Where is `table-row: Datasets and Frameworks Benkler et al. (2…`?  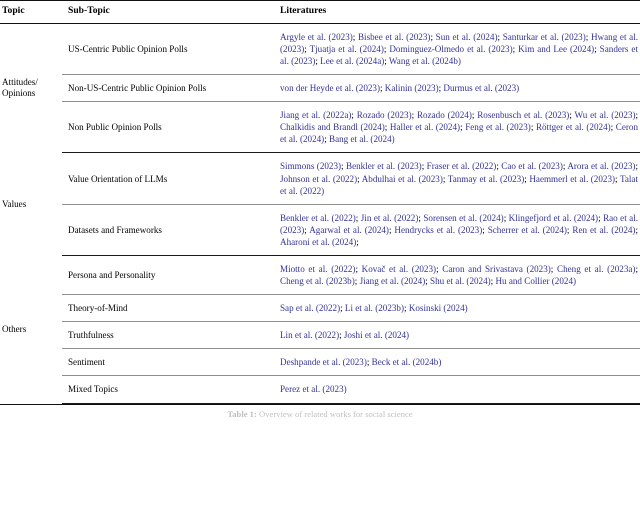
table-row: Datasets and Frameworks Benkler et al. (2… is located at coordinates (320, 230).